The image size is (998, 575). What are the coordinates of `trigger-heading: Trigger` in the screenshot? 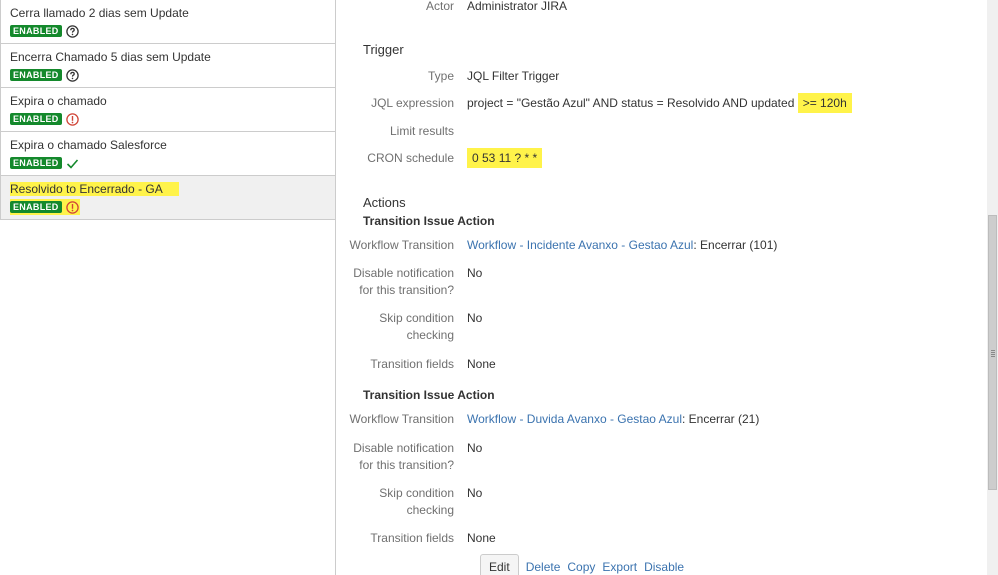 It's located at (383, 49).